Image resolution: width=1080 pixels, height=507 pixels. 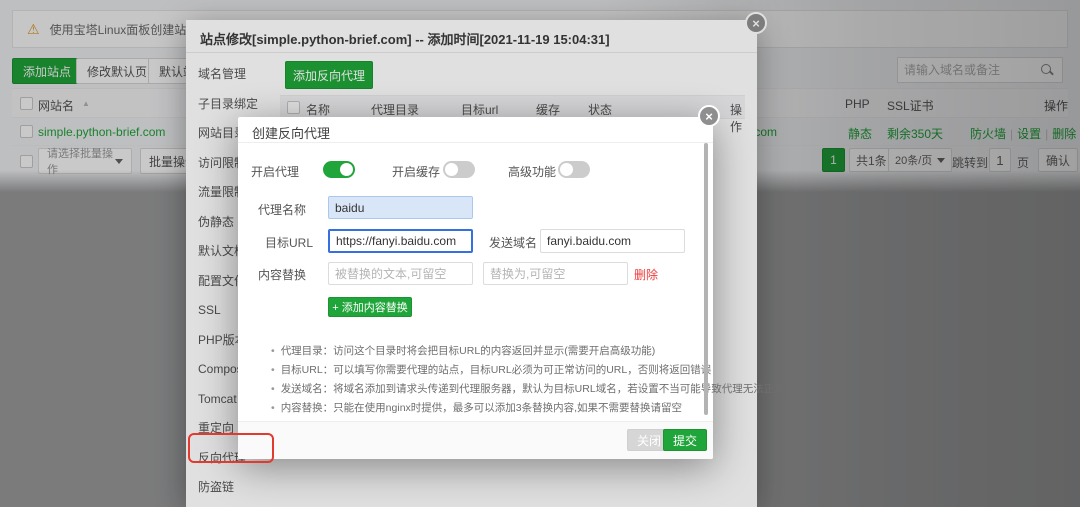 I want to click on scrollbar-thumb, so click(x=706, y=279).